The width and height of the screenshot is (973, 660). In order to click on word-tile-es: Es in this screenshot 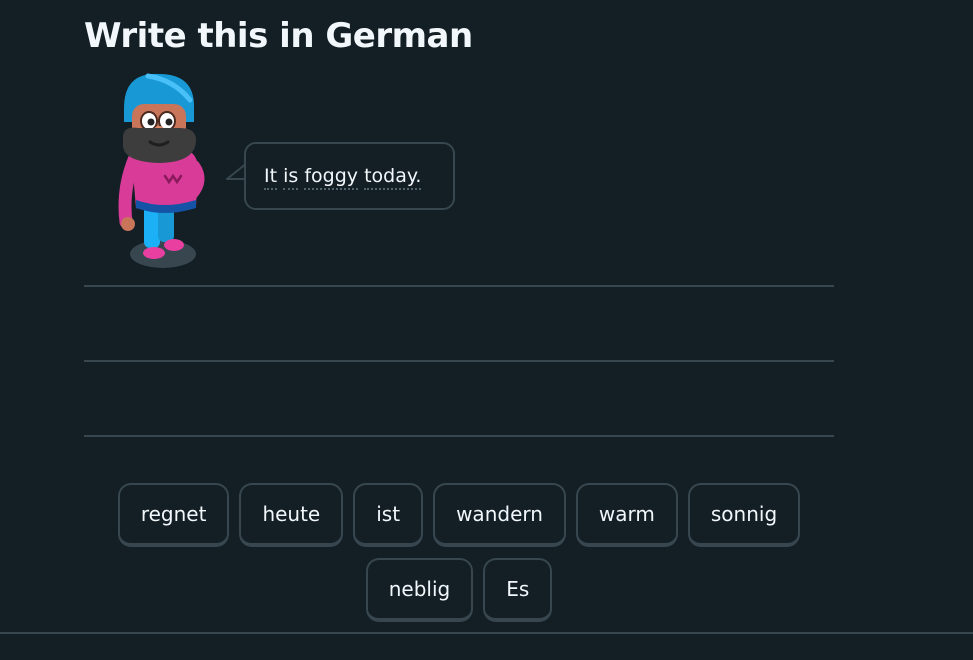, I will do `click(518, 590)`.